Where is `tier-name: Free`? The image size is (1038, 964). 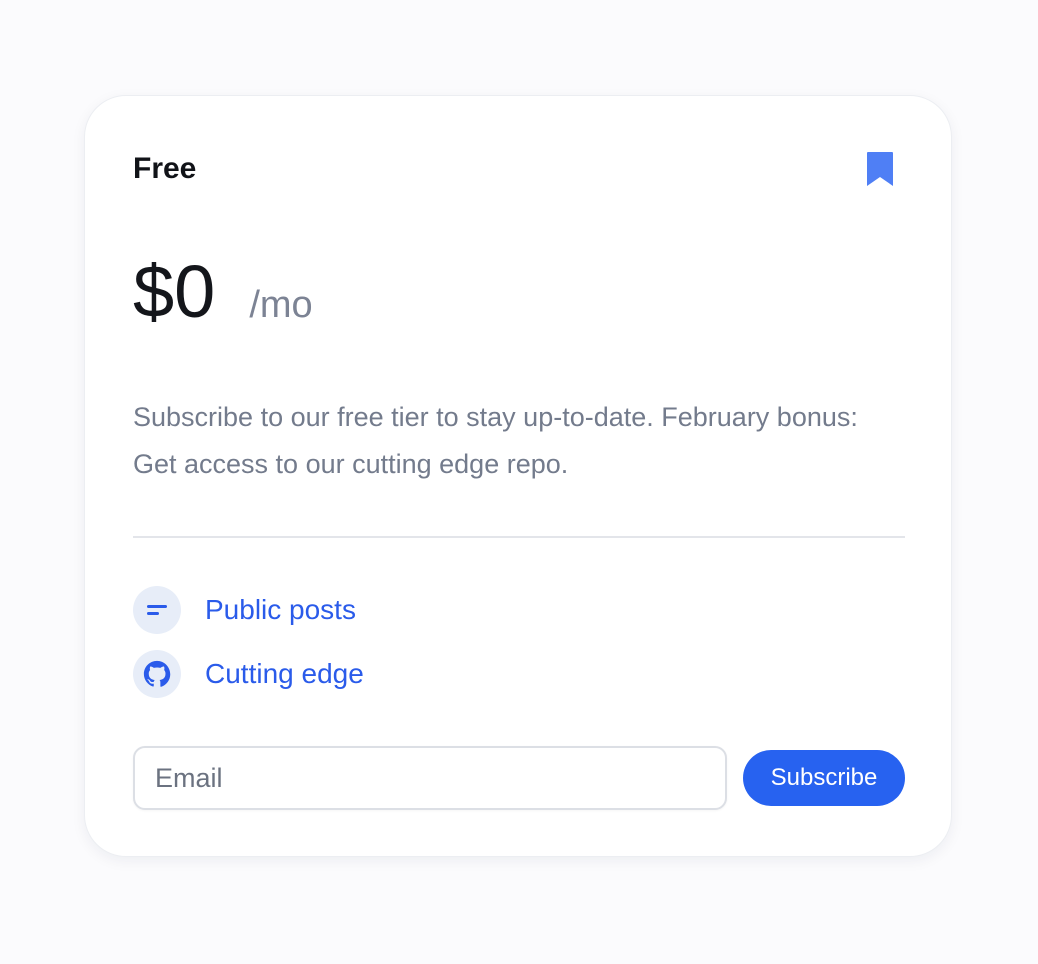
tier-name: Free is located at coordinates (165, 168).